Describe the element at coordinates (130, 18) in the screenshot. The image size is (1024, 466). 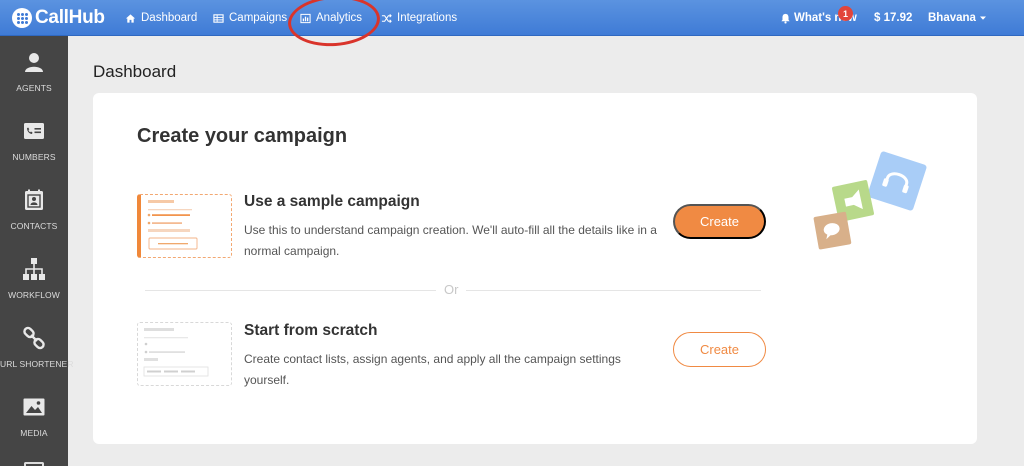
I see `home-icon` at that location.